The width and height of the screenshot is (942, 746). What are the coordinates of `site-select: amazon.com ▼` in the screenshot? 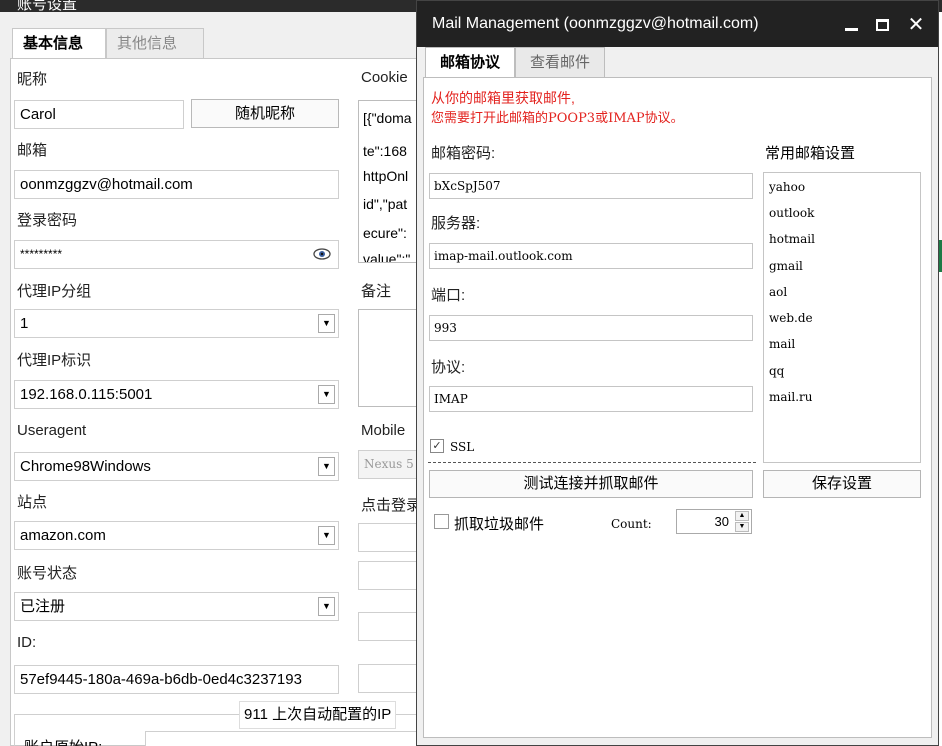 It's located at (176, 535).